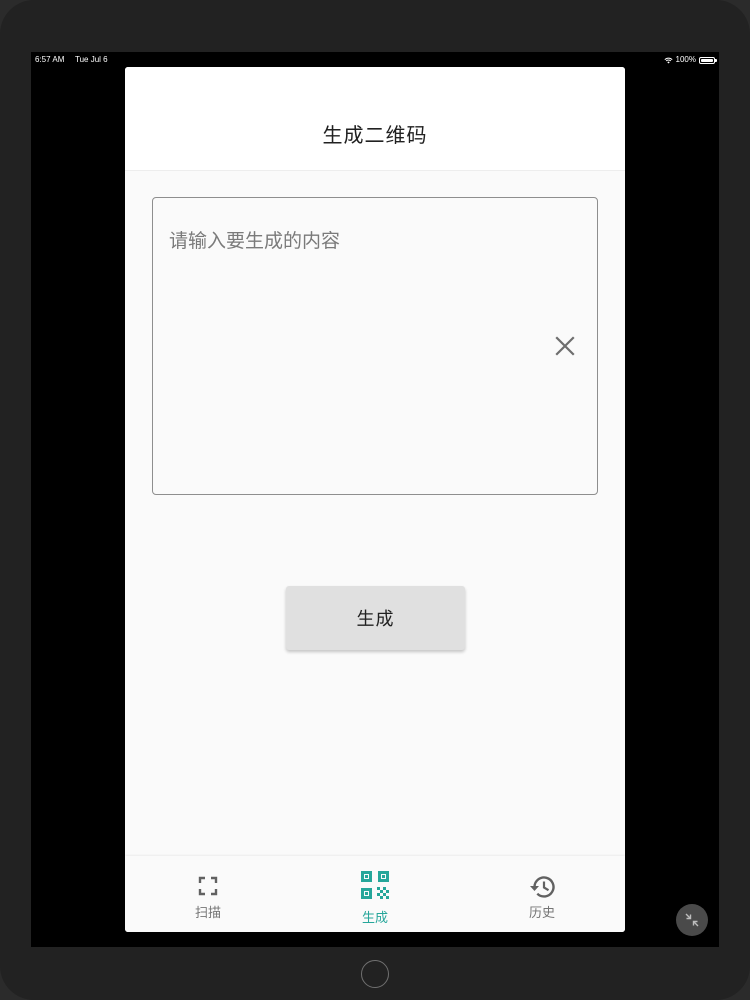  I want to click on battery-tip, so click(716, 60).